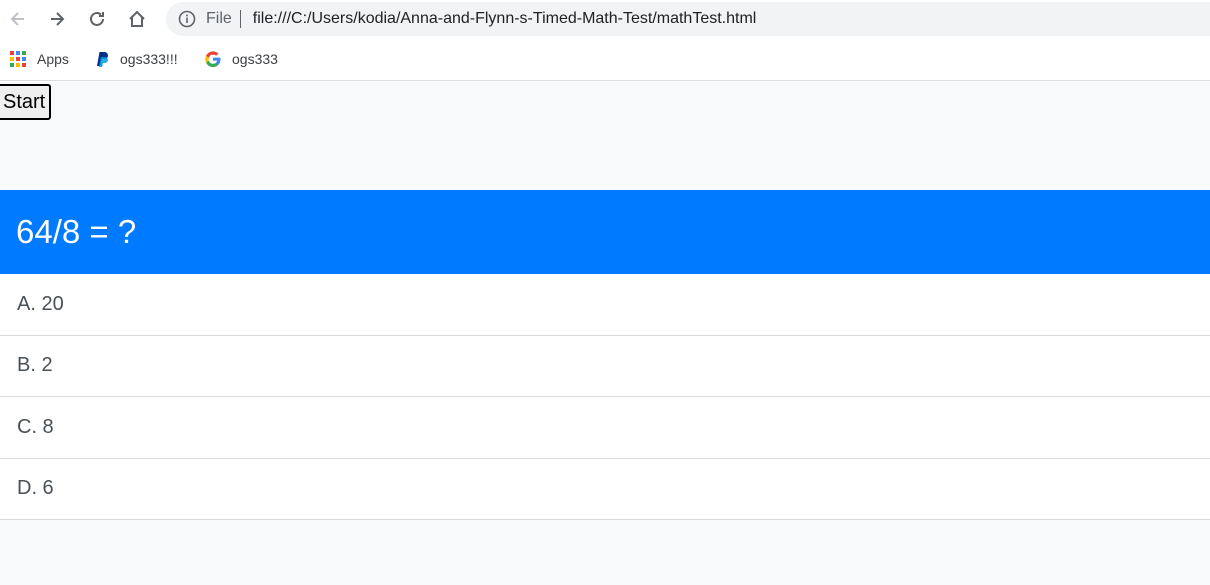 Image resolution: width=1210 pixels, height=585 pixels. I want to click on bookmark-apps: Apps, so click(39, 59).